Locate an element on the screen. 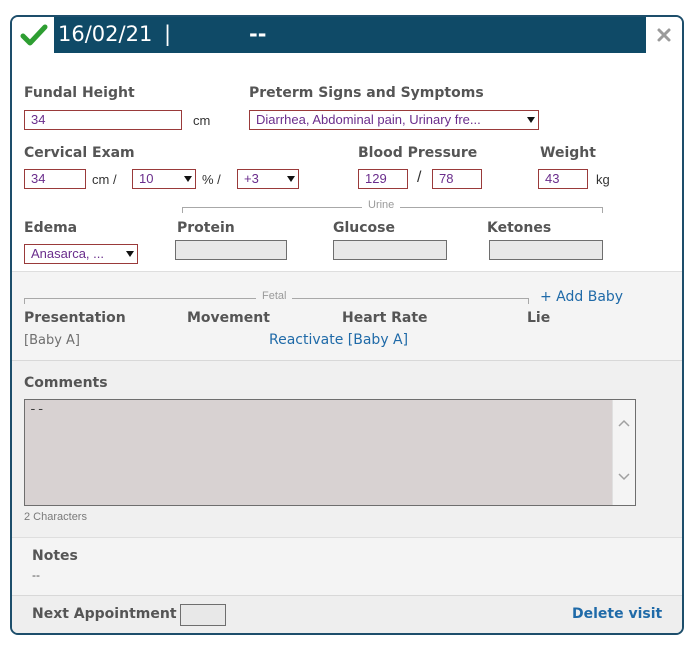 The image size is (693, 651). urine-group-tick-left is located at coordinates (182, 210).